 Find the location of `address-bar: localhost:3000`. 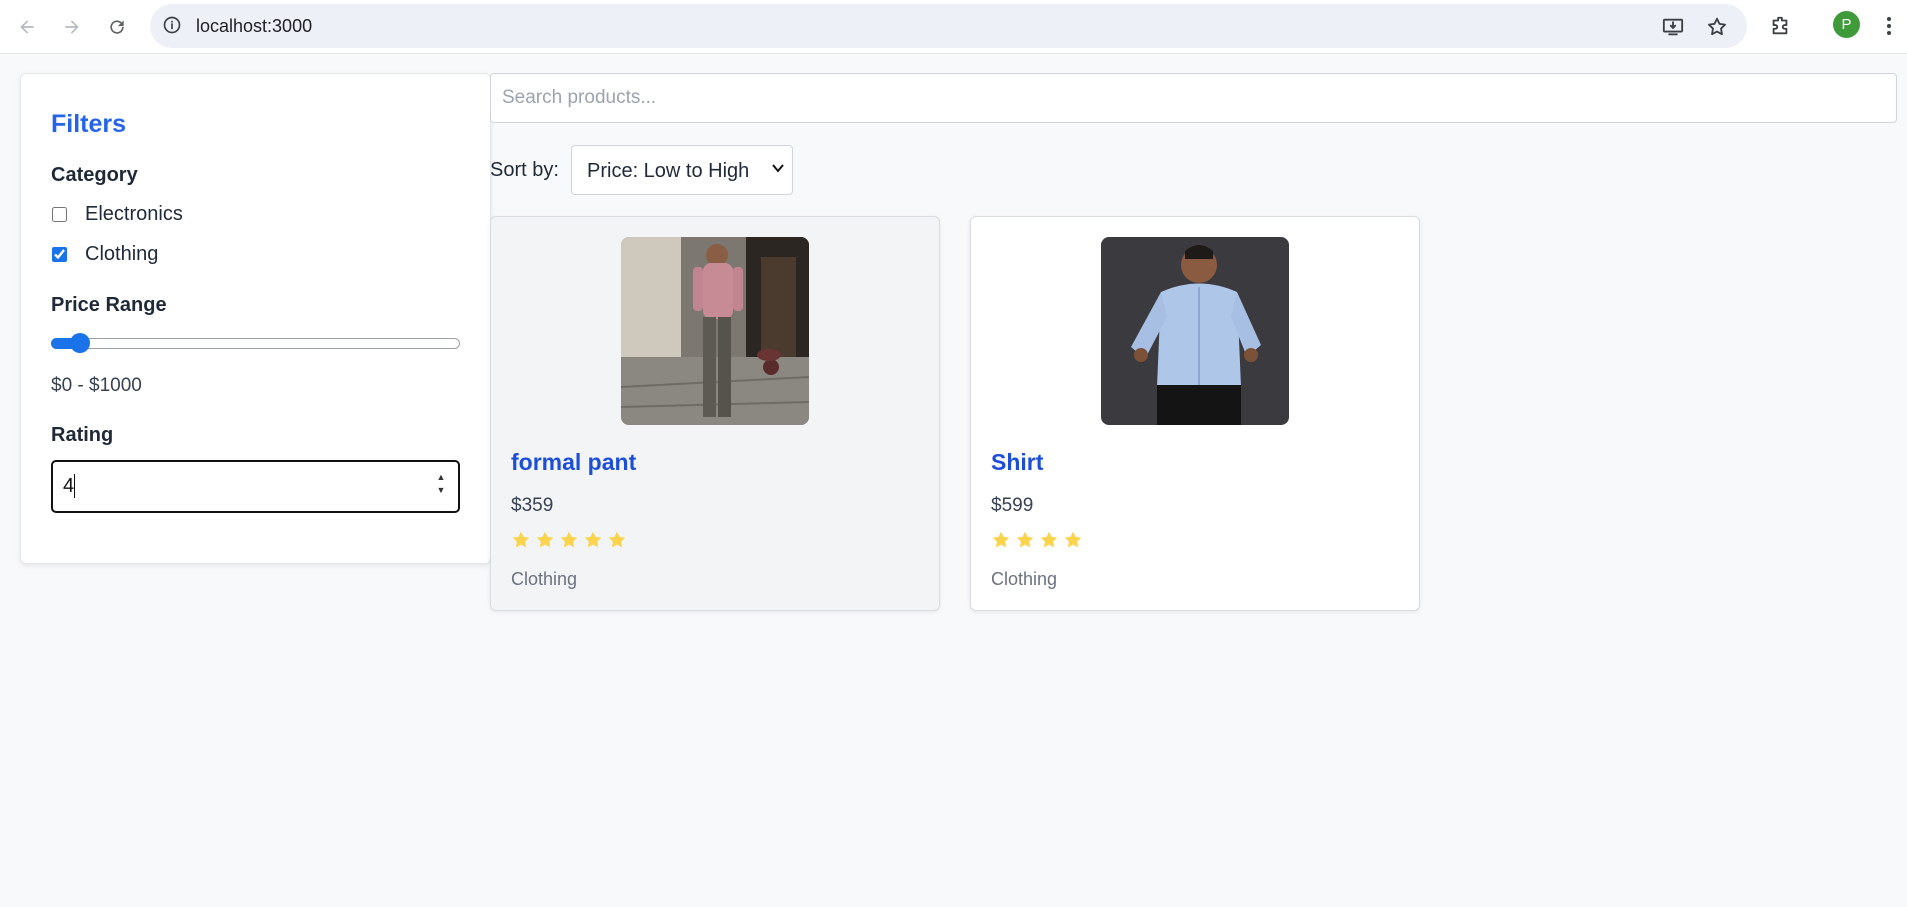

address-bar: localhost:3000 is located at coordinates (948, 26).